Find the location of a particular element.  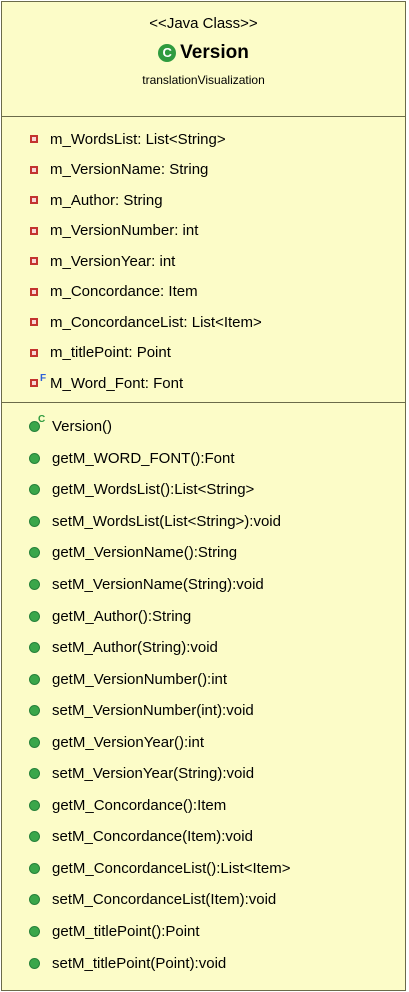

method-row: getM_WordsList():List<String> is located at coordinates (203, 490).